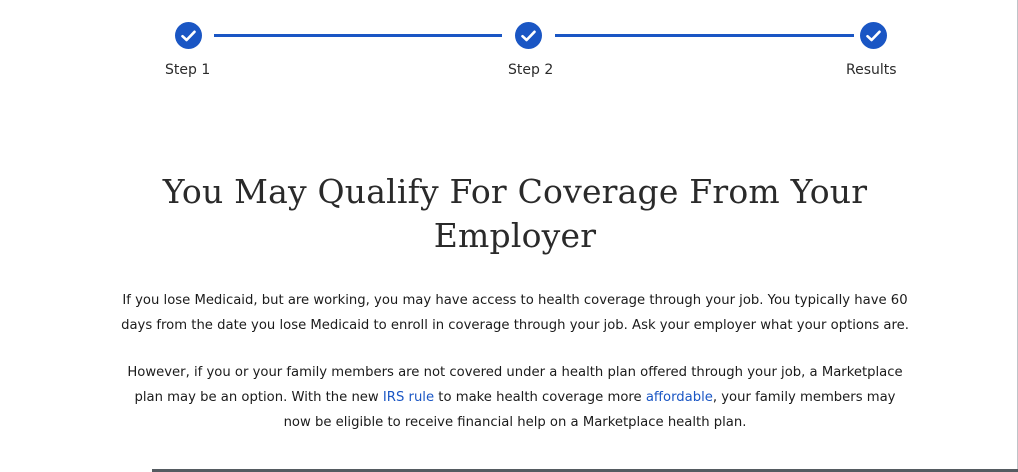 The height and width of the screenshot is (472, 1018). Describe the element at coordinates (531, 70) in the screenshot. I see `step-2-label: Step 2` at that location.